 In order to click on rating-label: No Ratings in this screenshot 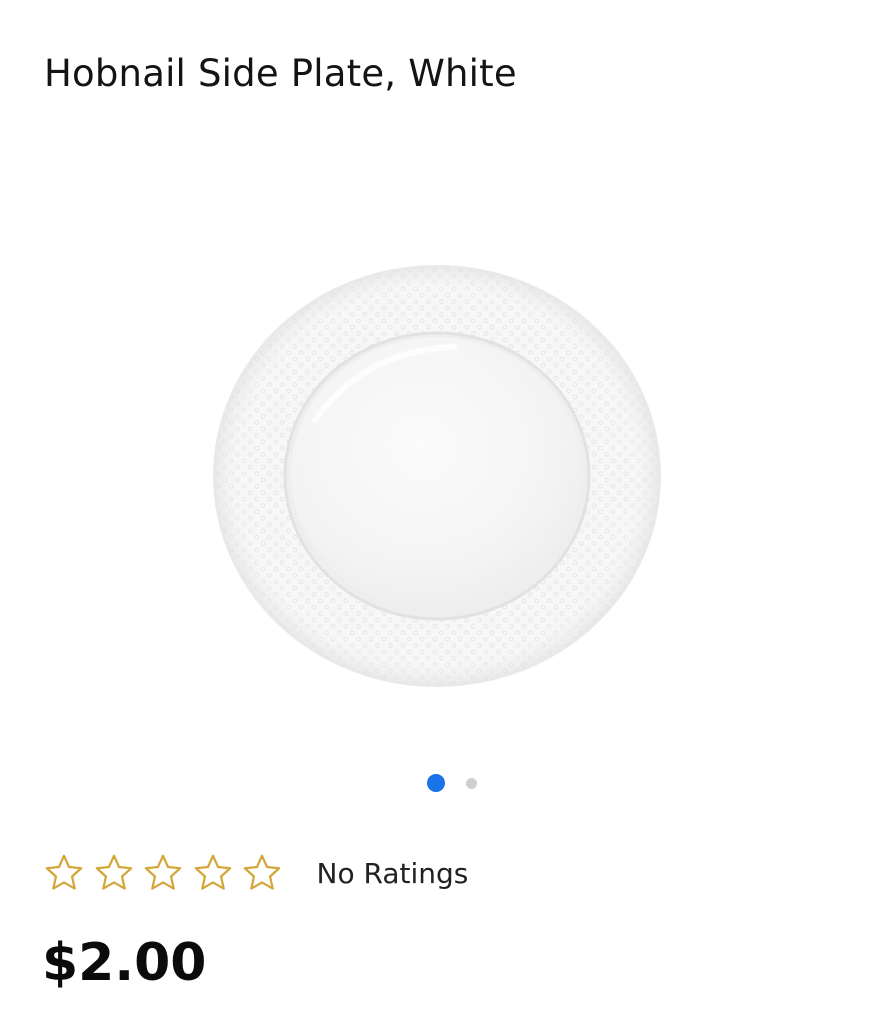, I will do `click(392, 873)`.